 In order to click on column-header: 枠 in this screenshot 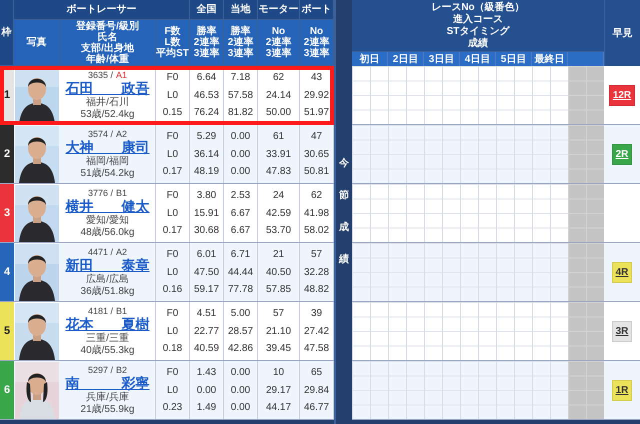, I will do `click(7, 33)`.